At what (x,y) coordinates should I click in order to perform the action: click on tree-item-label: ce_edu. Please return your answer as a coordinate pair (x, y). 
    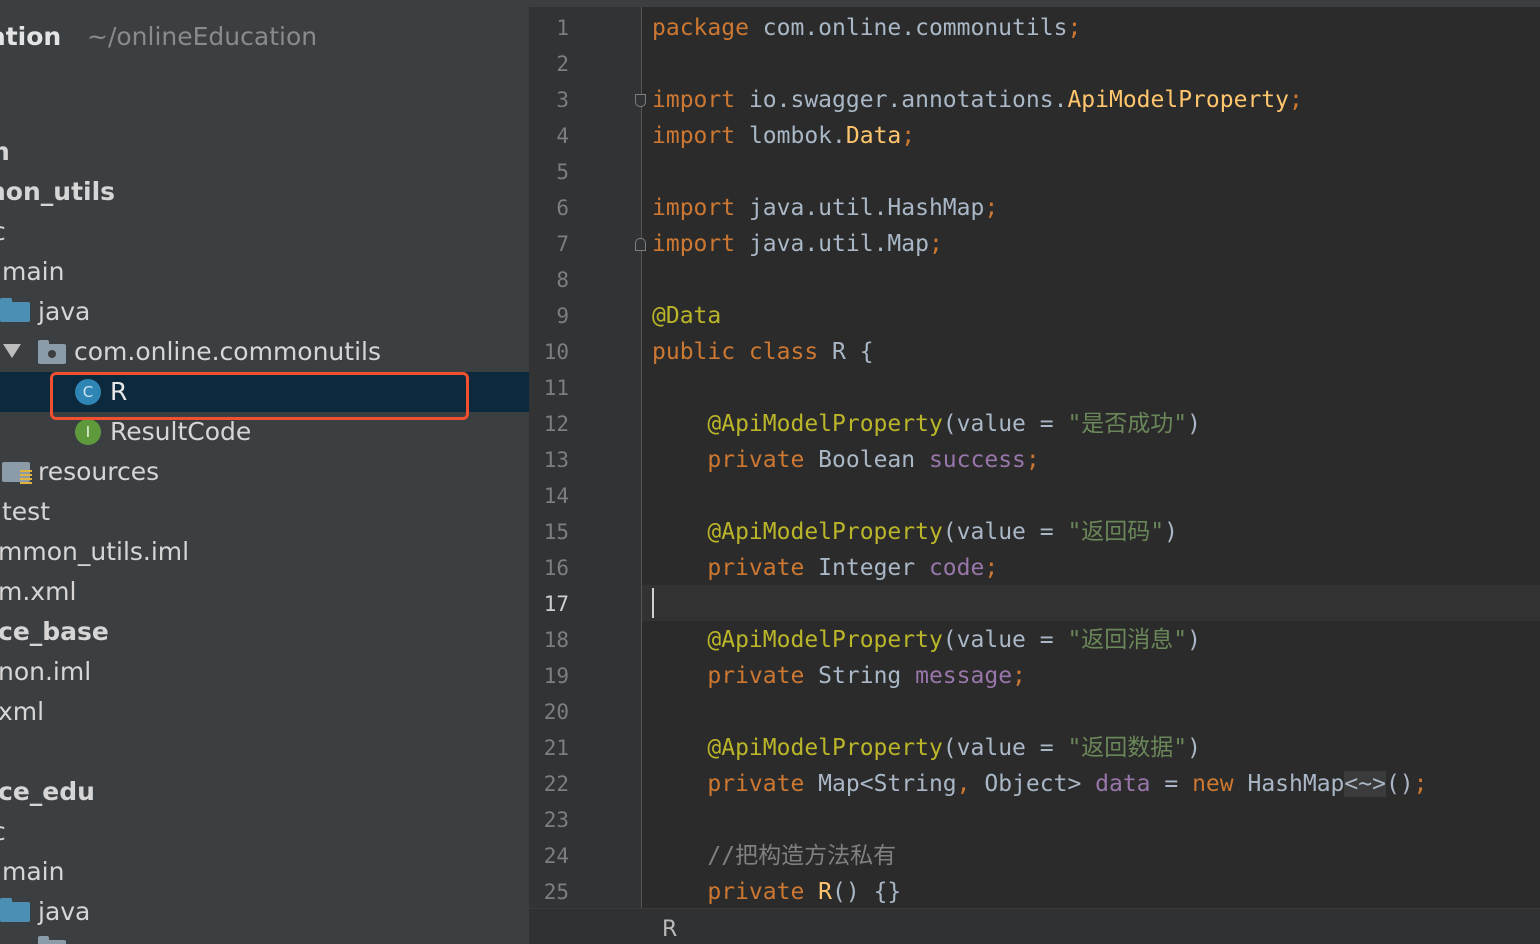
    Looking at the image, I should click on (47, 791).